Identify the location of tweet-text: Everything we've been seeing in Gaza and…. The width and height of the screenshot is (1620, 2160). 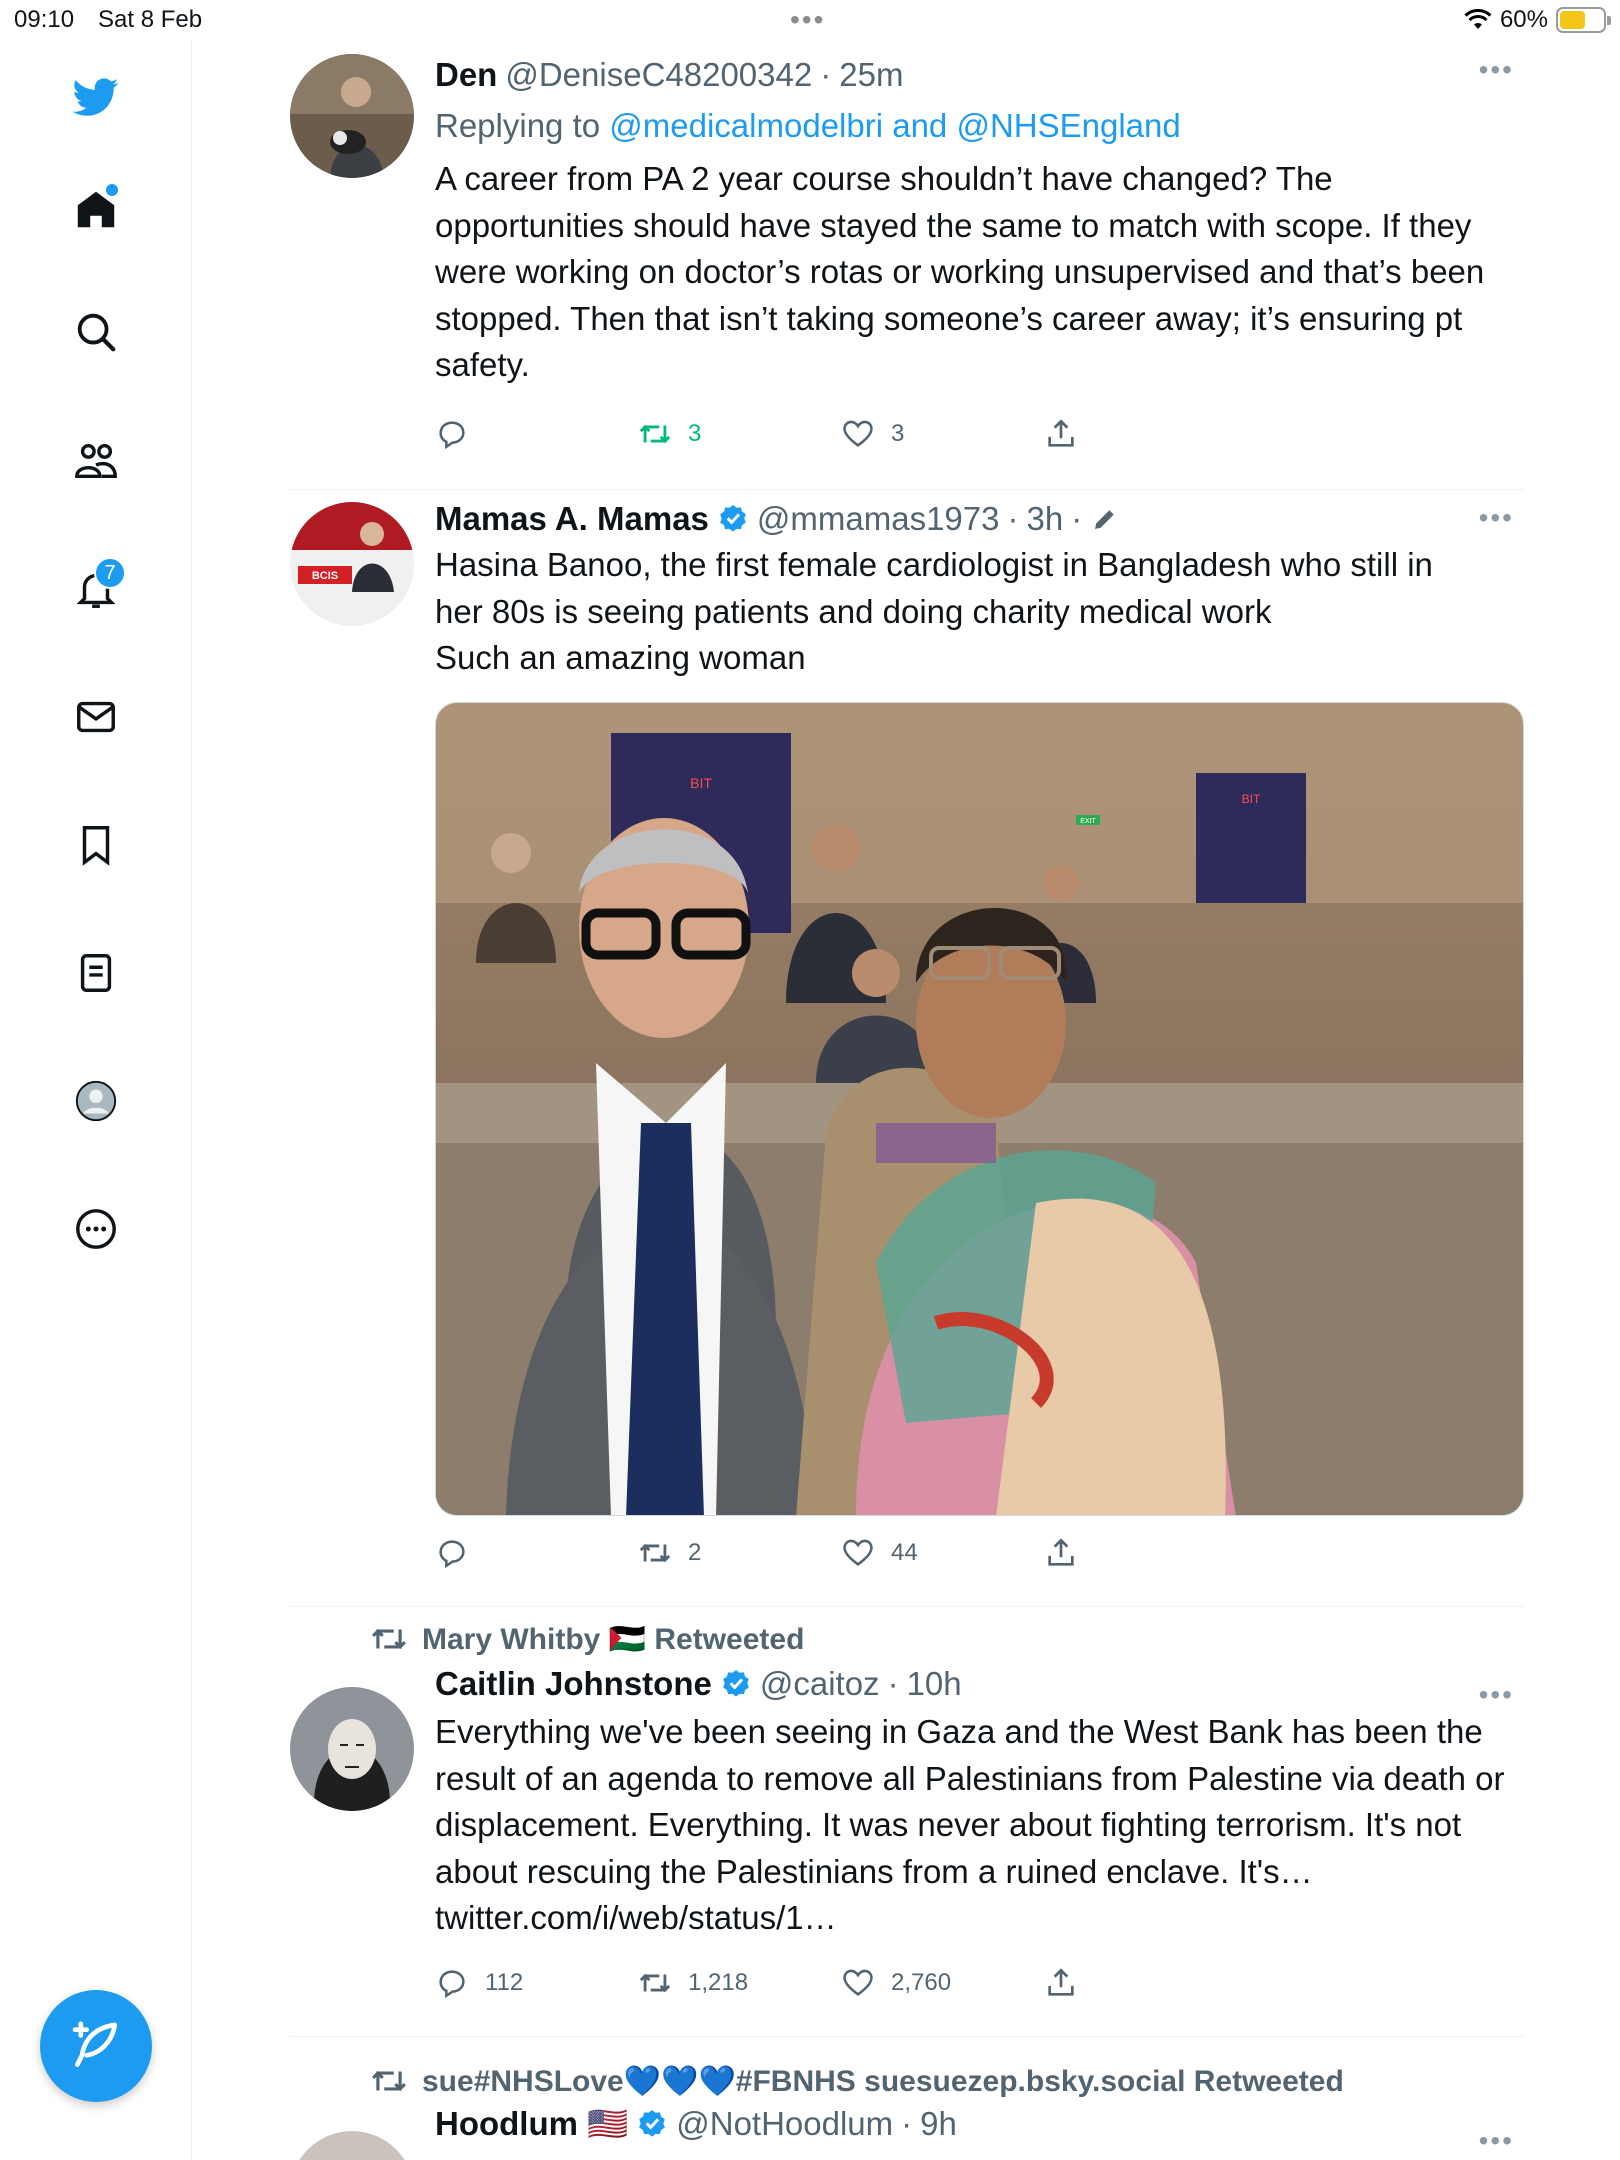
(970, 1801).